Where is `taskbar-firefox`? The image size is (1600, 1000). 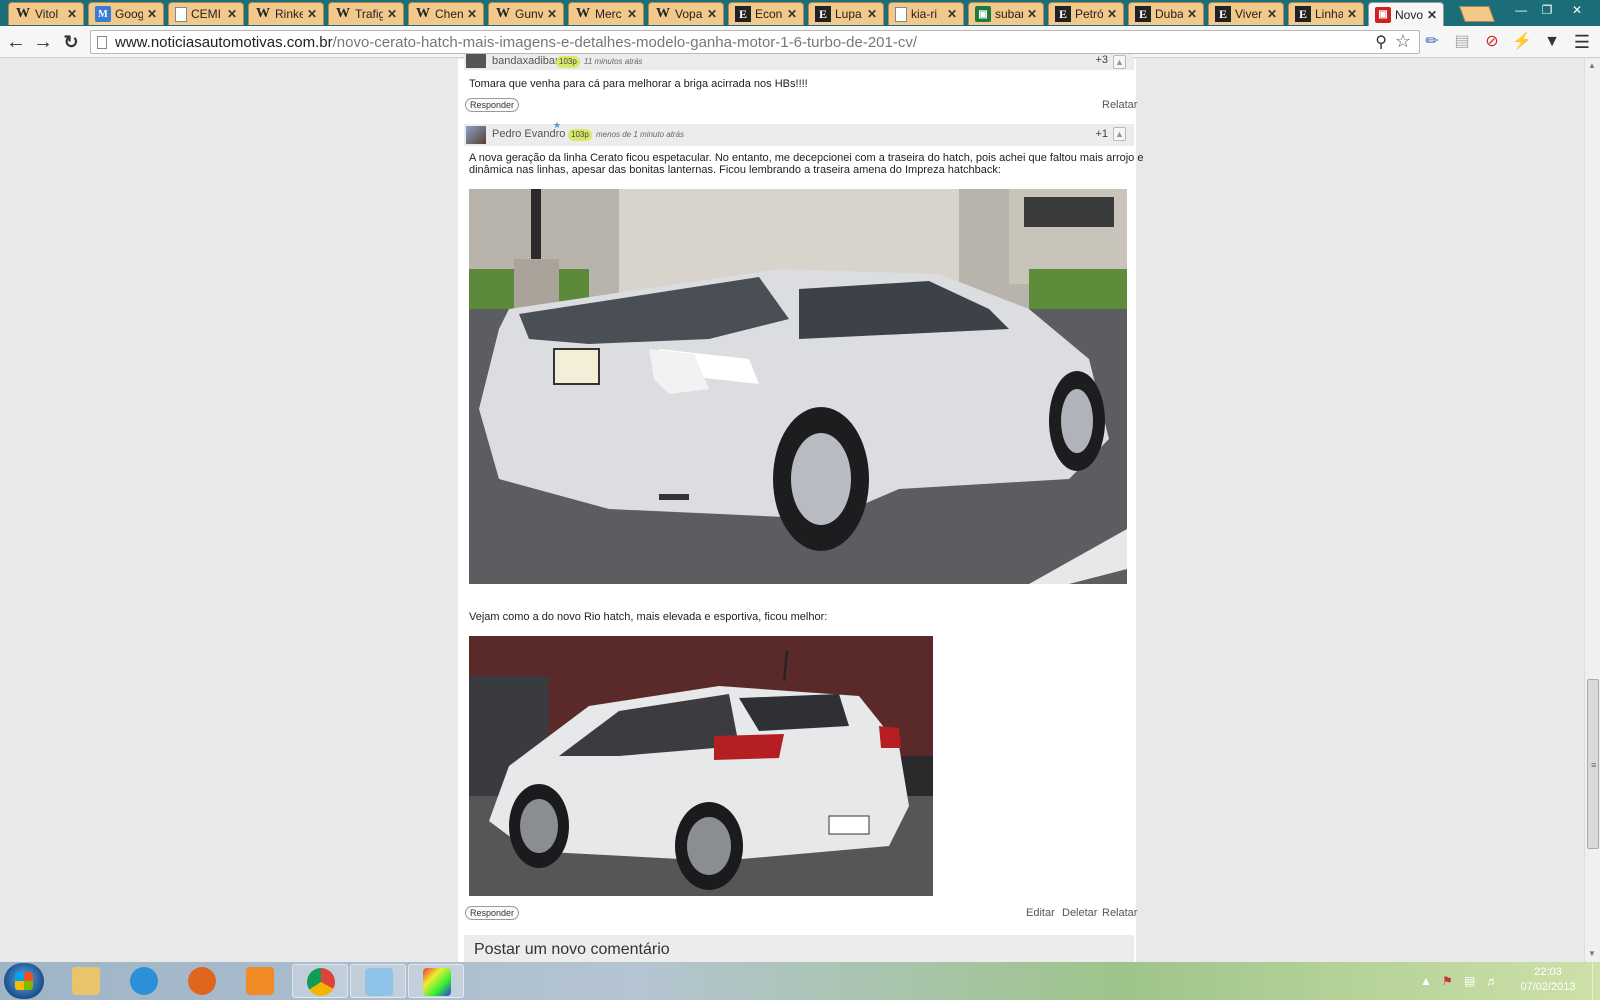 taskbar-firefox is located at coordinates (202, 981).